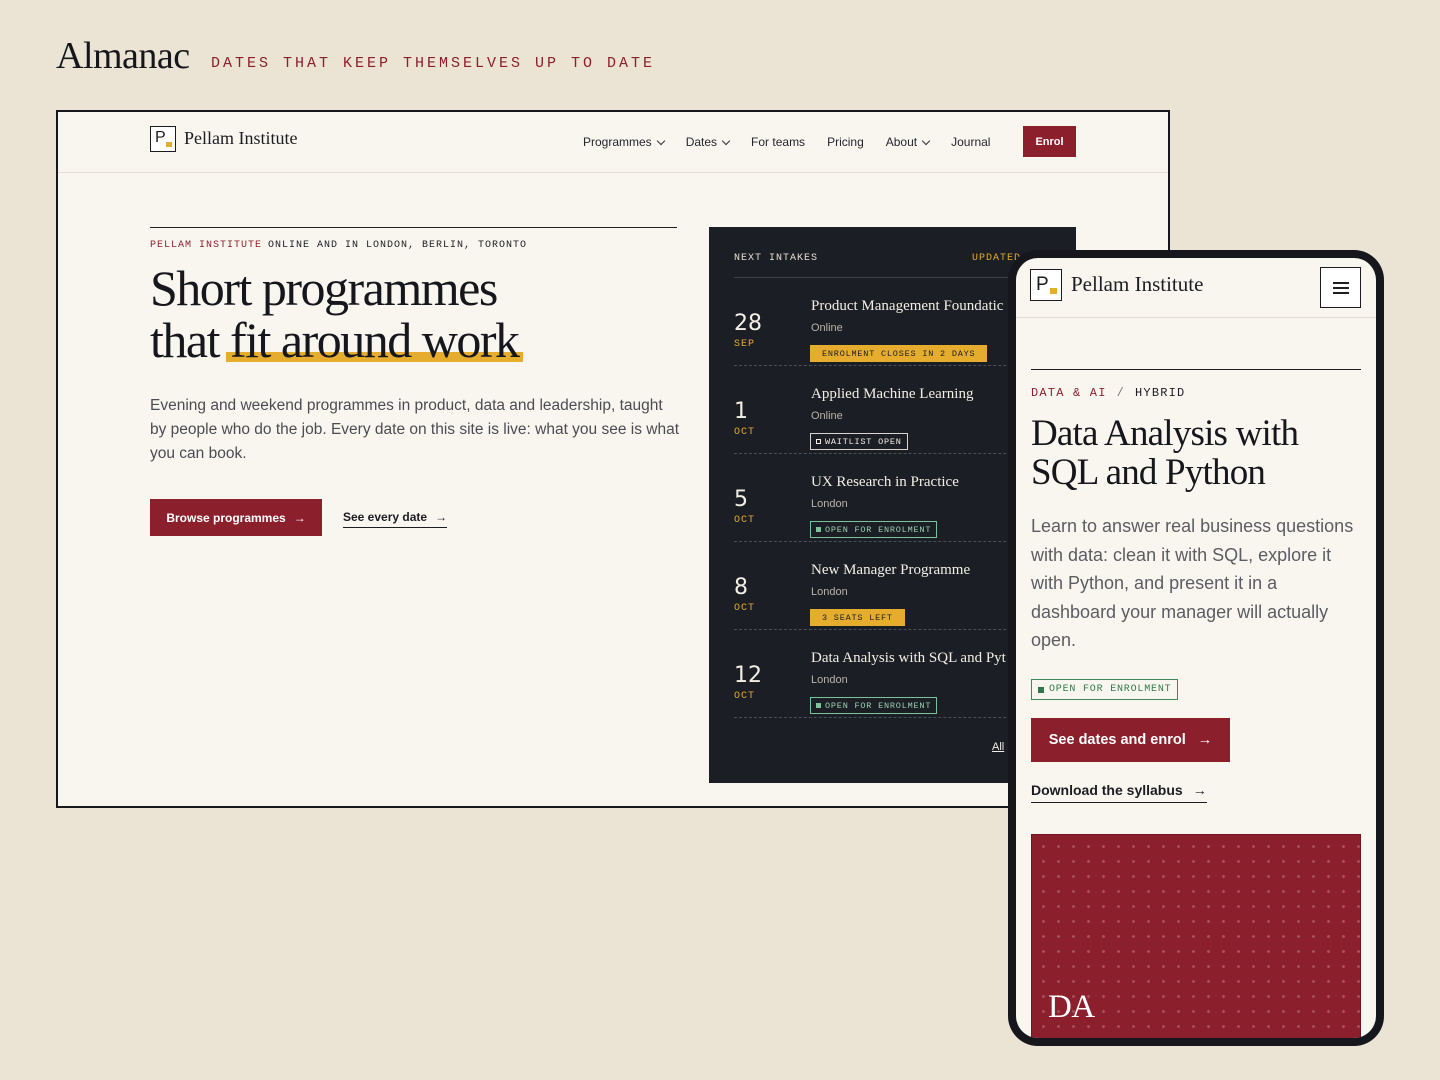 This screenshot has width=1440, height=1080. What do you see at coordinates (891, 570) in the screenshot?
I see `intake-title: New Manager Programme` at bounding box center [891, 570].